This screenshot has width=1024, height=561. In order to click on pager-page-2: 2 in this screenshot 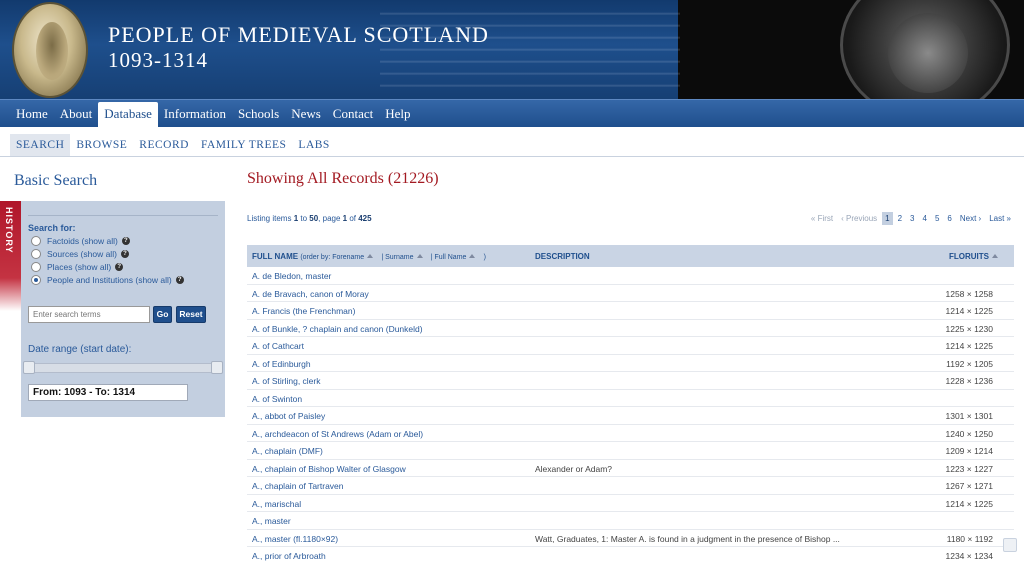, I will do `click(900, 218)`.